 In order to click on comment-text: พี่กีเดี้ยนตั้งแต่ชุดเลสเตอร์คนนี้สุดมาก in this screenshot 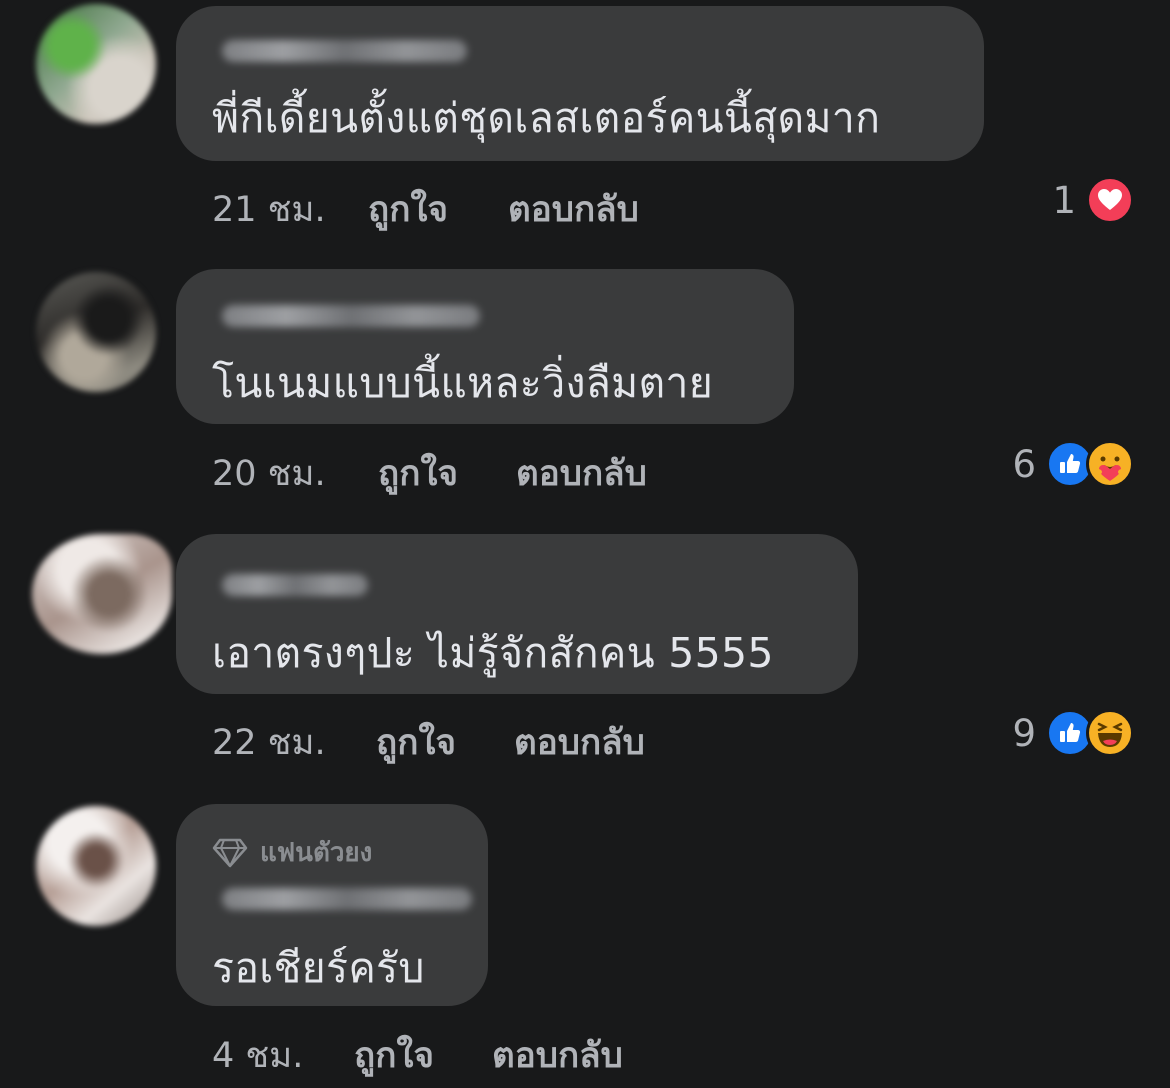, I will do `click(546, 118)`.